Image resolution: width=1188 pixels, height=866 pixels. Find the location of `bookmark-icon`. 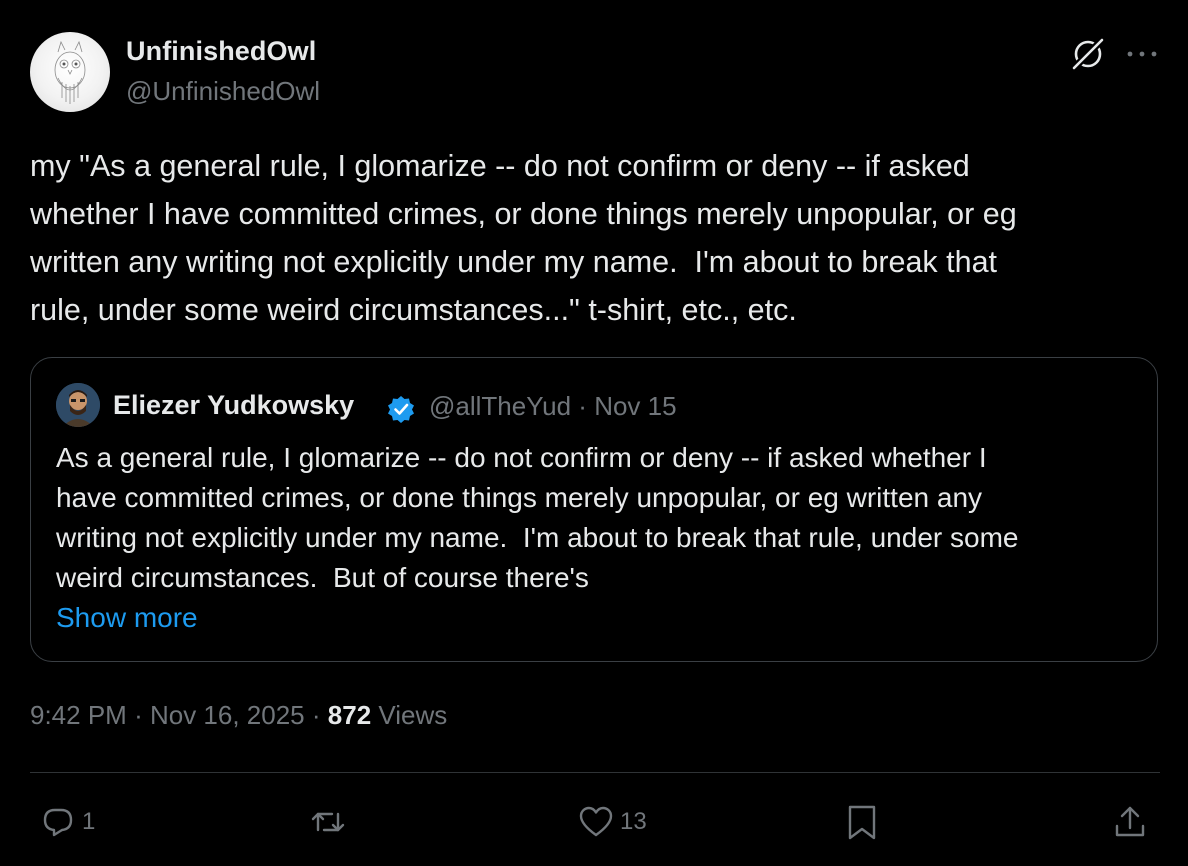

bookmark-icon is located at coordinates (862, 822).